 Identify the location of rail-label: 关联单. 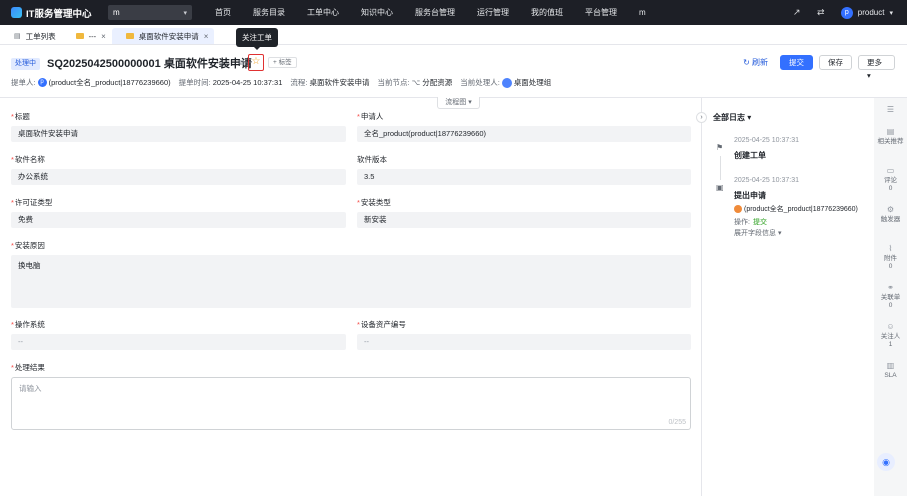
(890, 297).